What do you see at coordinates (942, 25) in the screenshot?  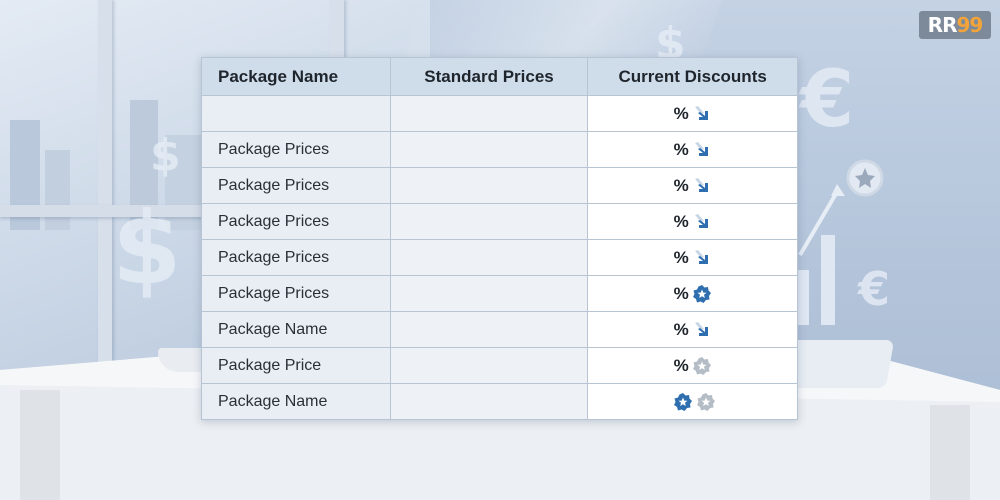 I see `logo-text: RR` at bounding box center [942, 25].